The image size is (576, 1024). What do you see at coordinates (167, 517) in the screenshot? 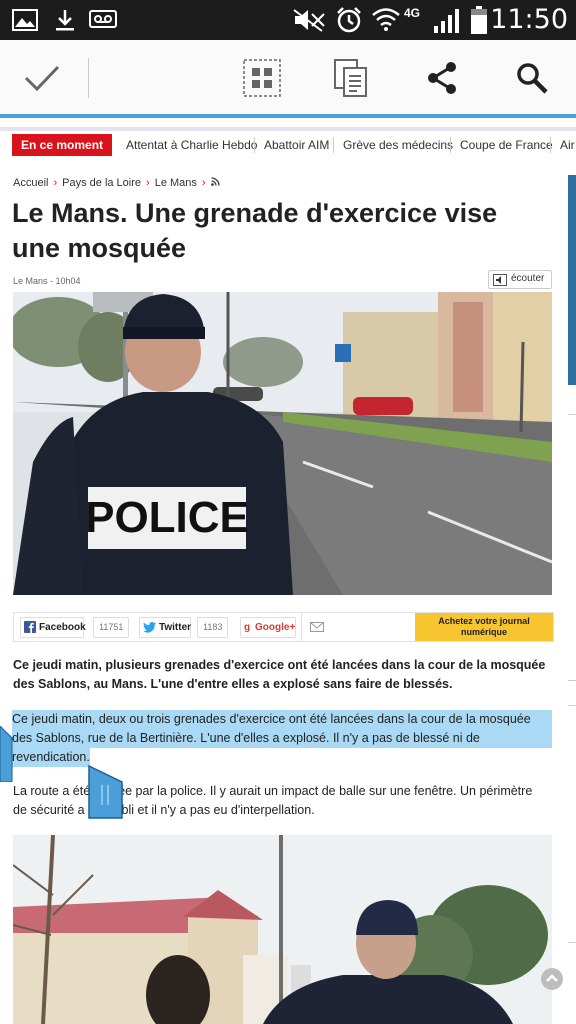
I see `police-badge-text: POLICE` at bounding box center [167, 517].